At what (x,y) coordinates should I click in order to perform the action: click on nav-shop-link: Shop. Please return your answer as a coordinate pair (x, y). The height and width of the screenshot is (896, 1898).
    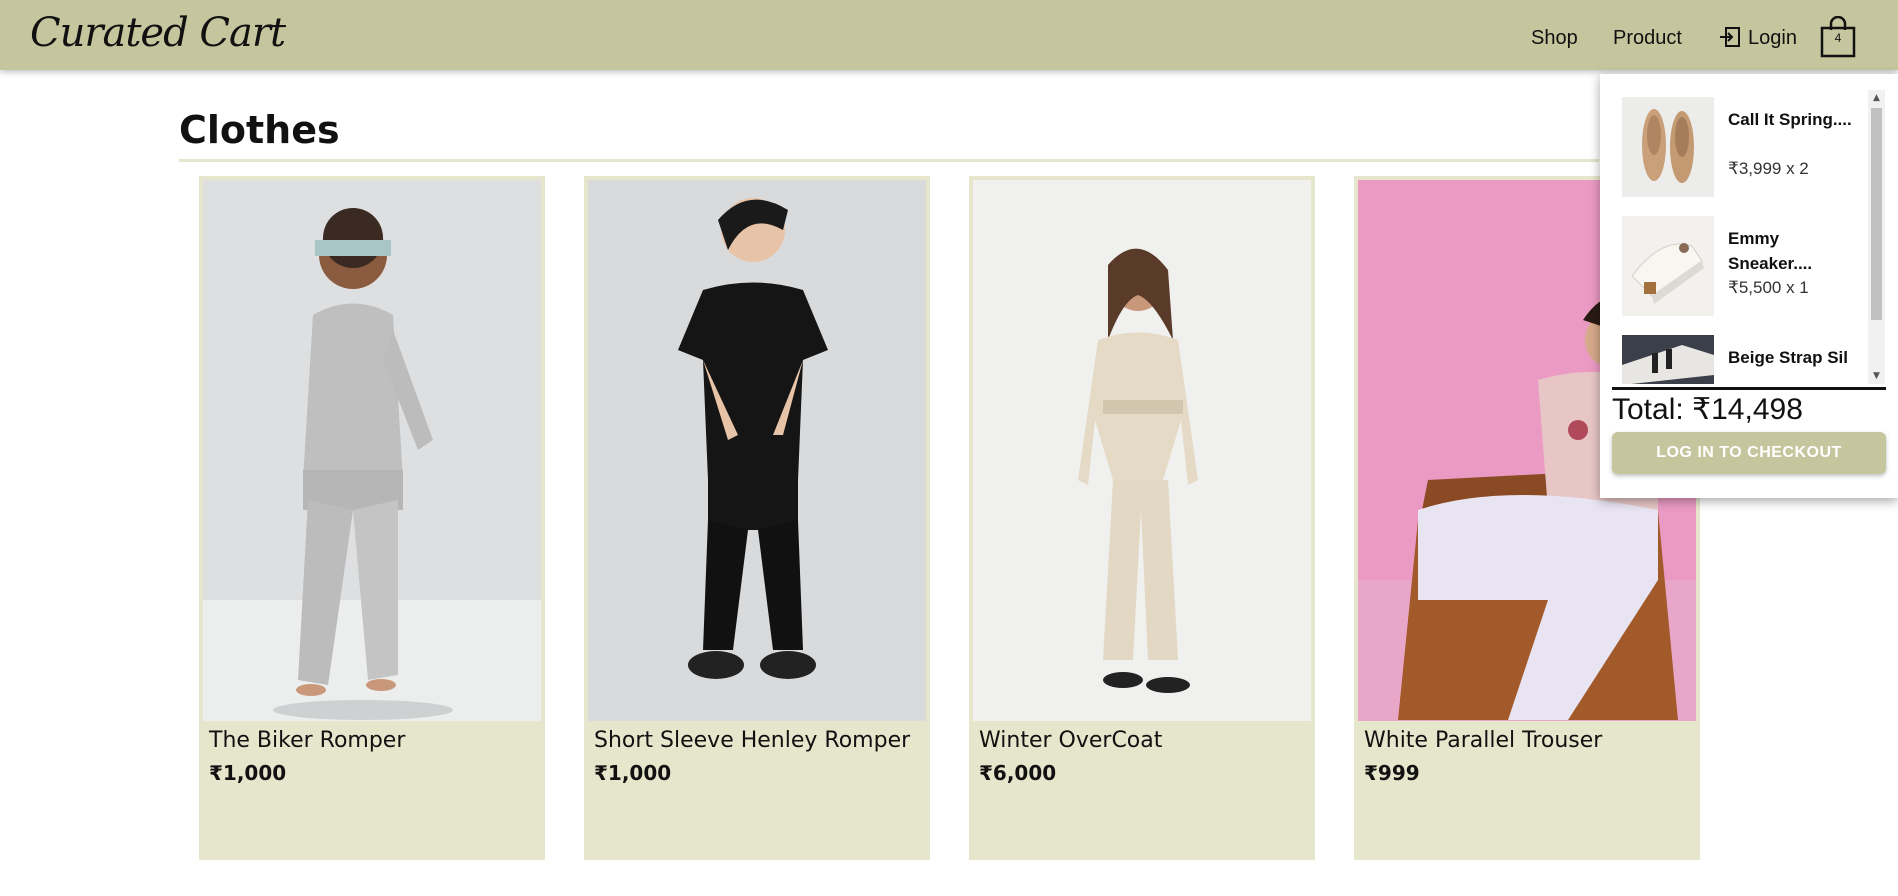
    Looking at the image, I should click on (1554, 38).